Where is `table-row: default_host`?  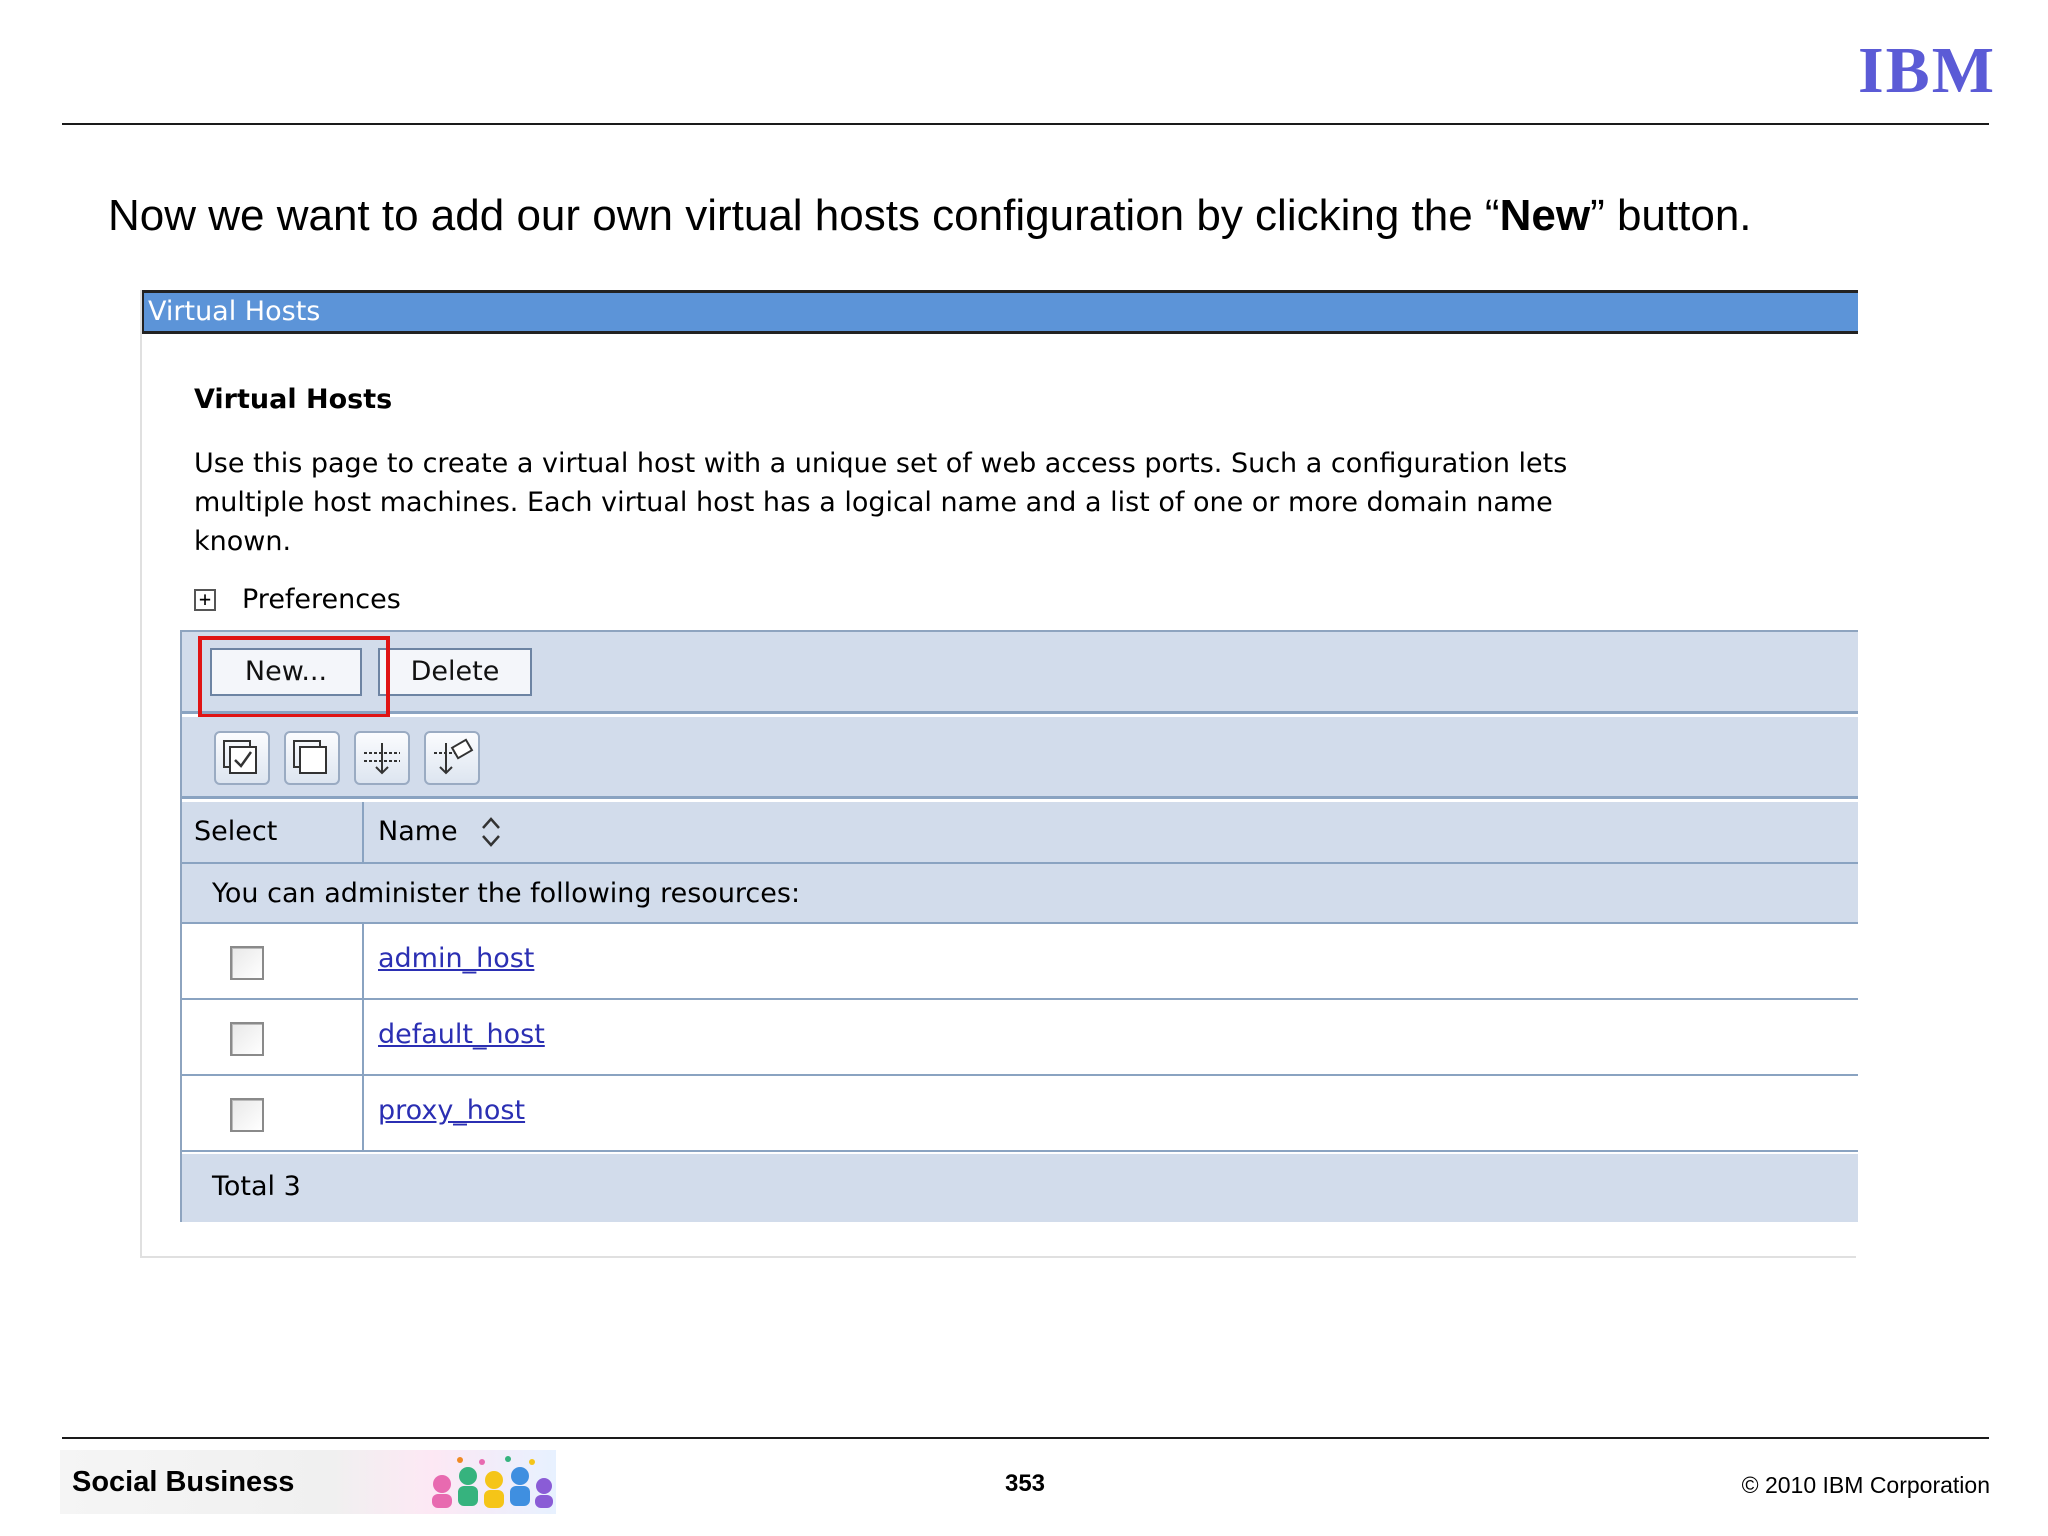
table-row: default_host is located at coordinates (1020, 1038).